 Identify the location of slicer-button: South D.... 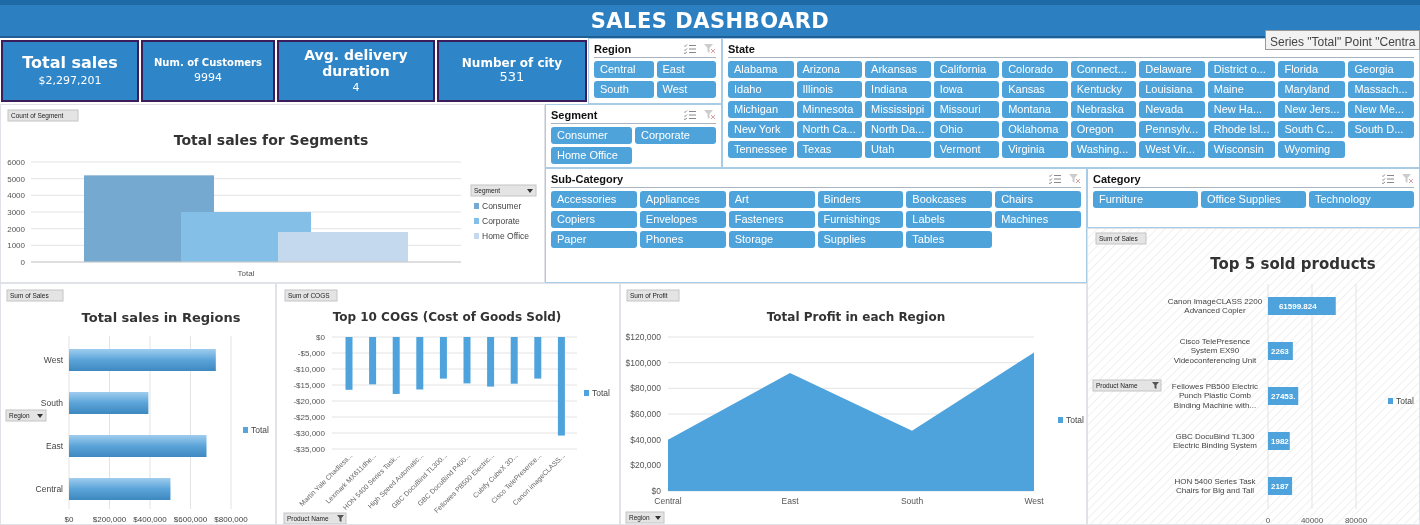
(1381, 129).